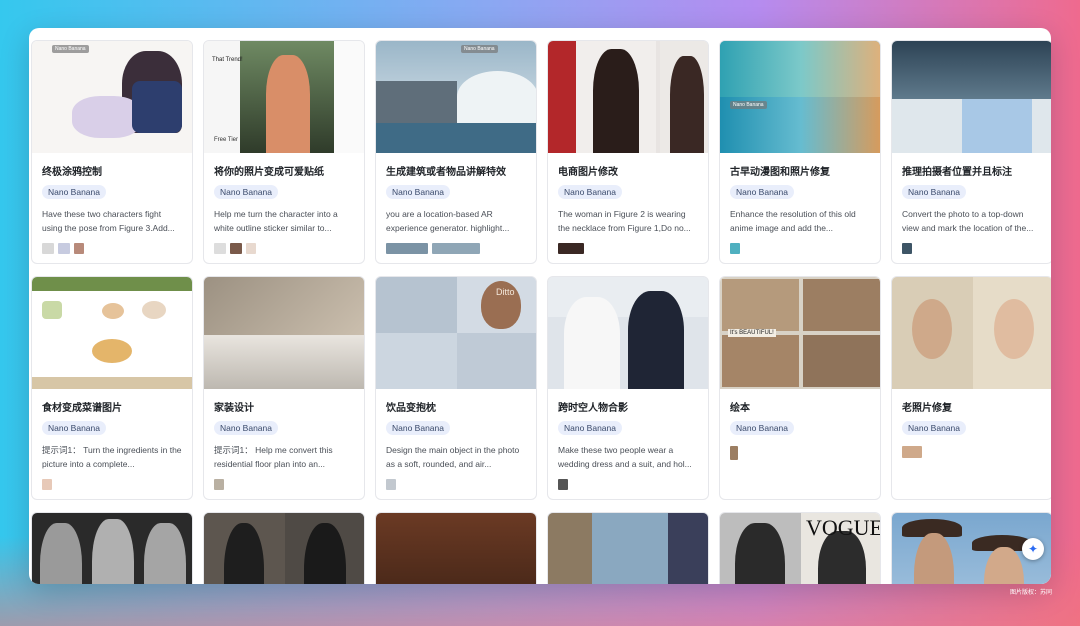 Image resolution: width=1080 pixels, height=626 pixels. I want to click on card-thumbnail: That Trend! Free Tier, so click(284, 97).